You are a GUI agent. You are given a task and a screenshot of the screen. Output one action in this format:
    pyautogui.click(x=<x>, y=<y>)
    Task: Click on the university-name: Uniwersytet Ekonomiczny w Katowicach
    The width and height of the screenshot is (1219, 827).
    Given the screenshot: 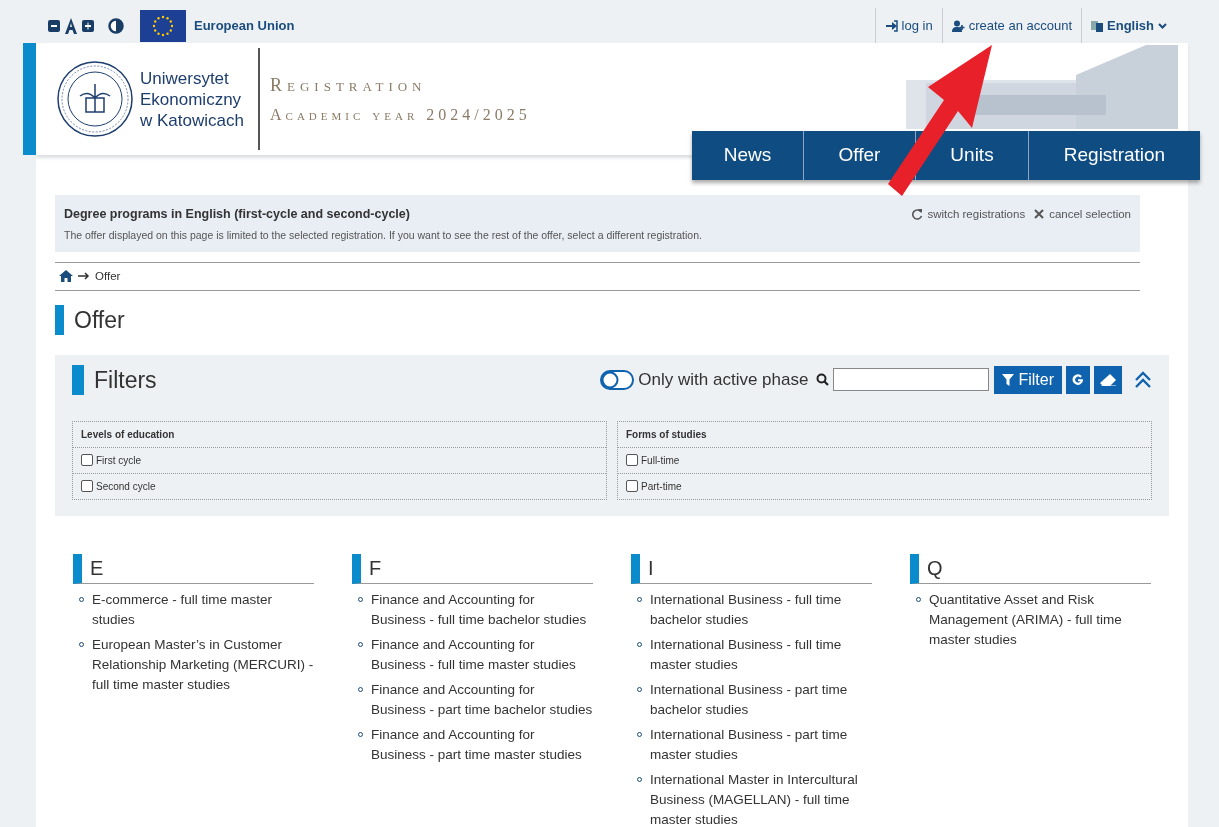 What is the action you would take?
    pyautogui.click(x=192, y=99)
    